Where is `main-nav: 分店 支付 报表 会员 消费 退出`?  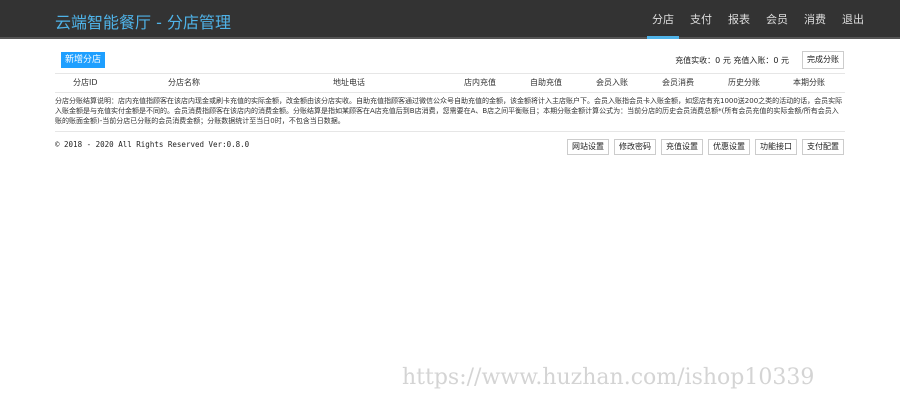
main-nav: 分店 支付 报表 会员 消费 退出 is located at coordinates (758, 19).